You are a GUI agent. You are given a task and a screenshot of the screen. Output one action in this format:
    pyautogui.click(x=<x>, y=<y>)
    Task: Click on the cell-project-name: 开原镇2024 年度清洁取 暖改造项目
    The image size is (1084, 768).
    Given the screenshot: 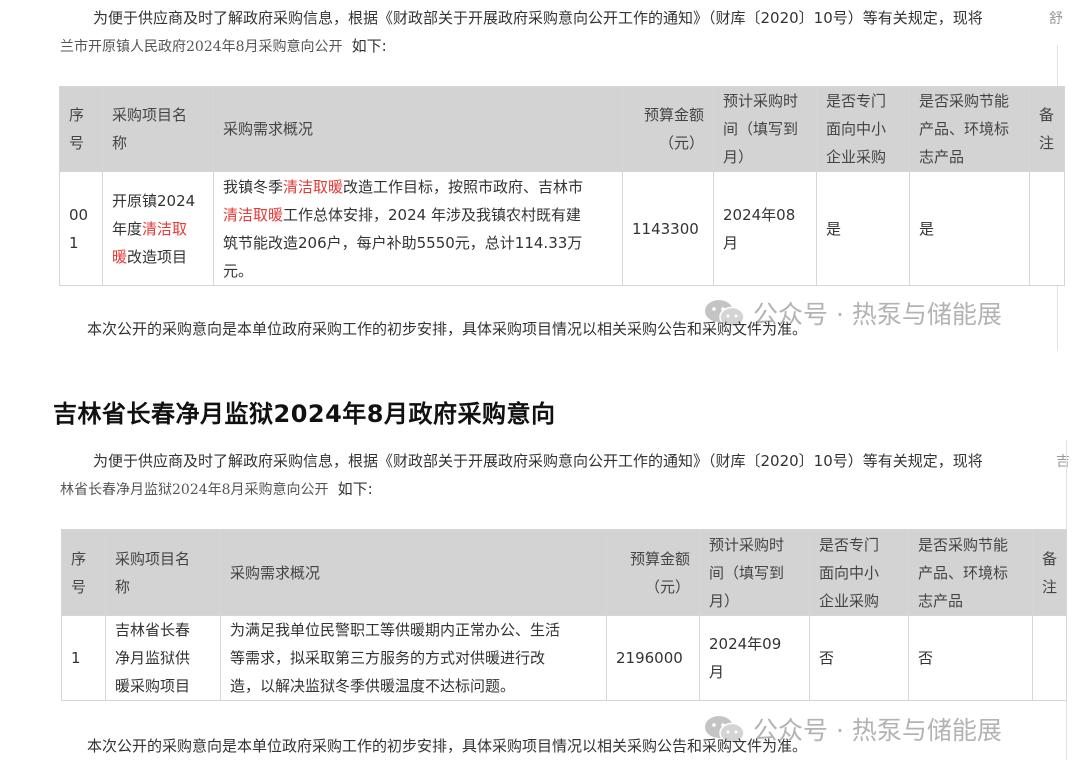 What is the action you would take?
    pyautogui.click(x=158, y=228)
    